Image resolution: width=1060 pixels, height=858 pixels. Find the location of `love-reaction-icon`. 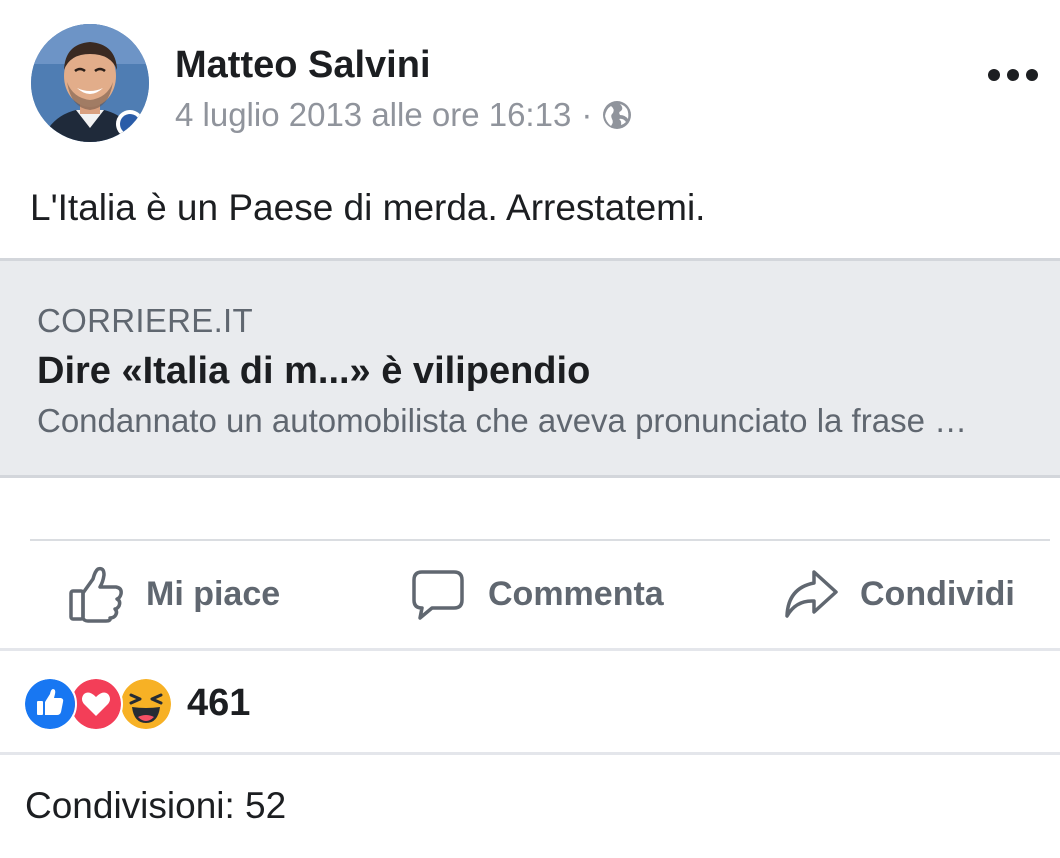

love-reaction-icon is located at coordinates (96, 704).